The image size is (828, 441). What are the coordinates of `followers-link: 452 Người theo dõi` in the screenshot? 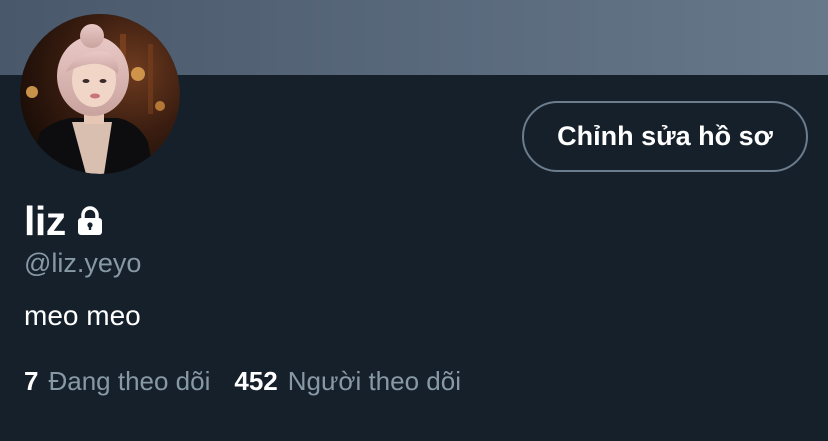 It's located at (347, 381).